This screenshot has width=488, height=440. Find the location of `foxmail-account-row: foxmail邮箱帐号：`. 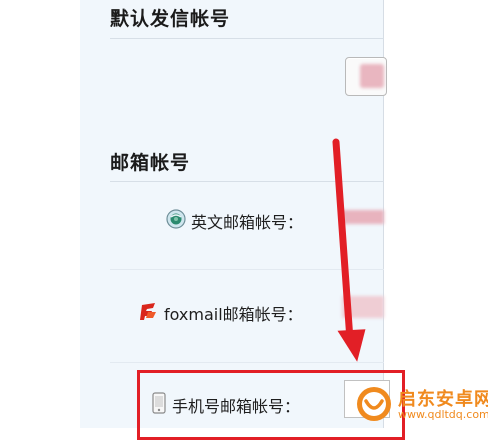

foxmail-account-row: foxmail邮箱帐号： is located at coordinates (220, 313).